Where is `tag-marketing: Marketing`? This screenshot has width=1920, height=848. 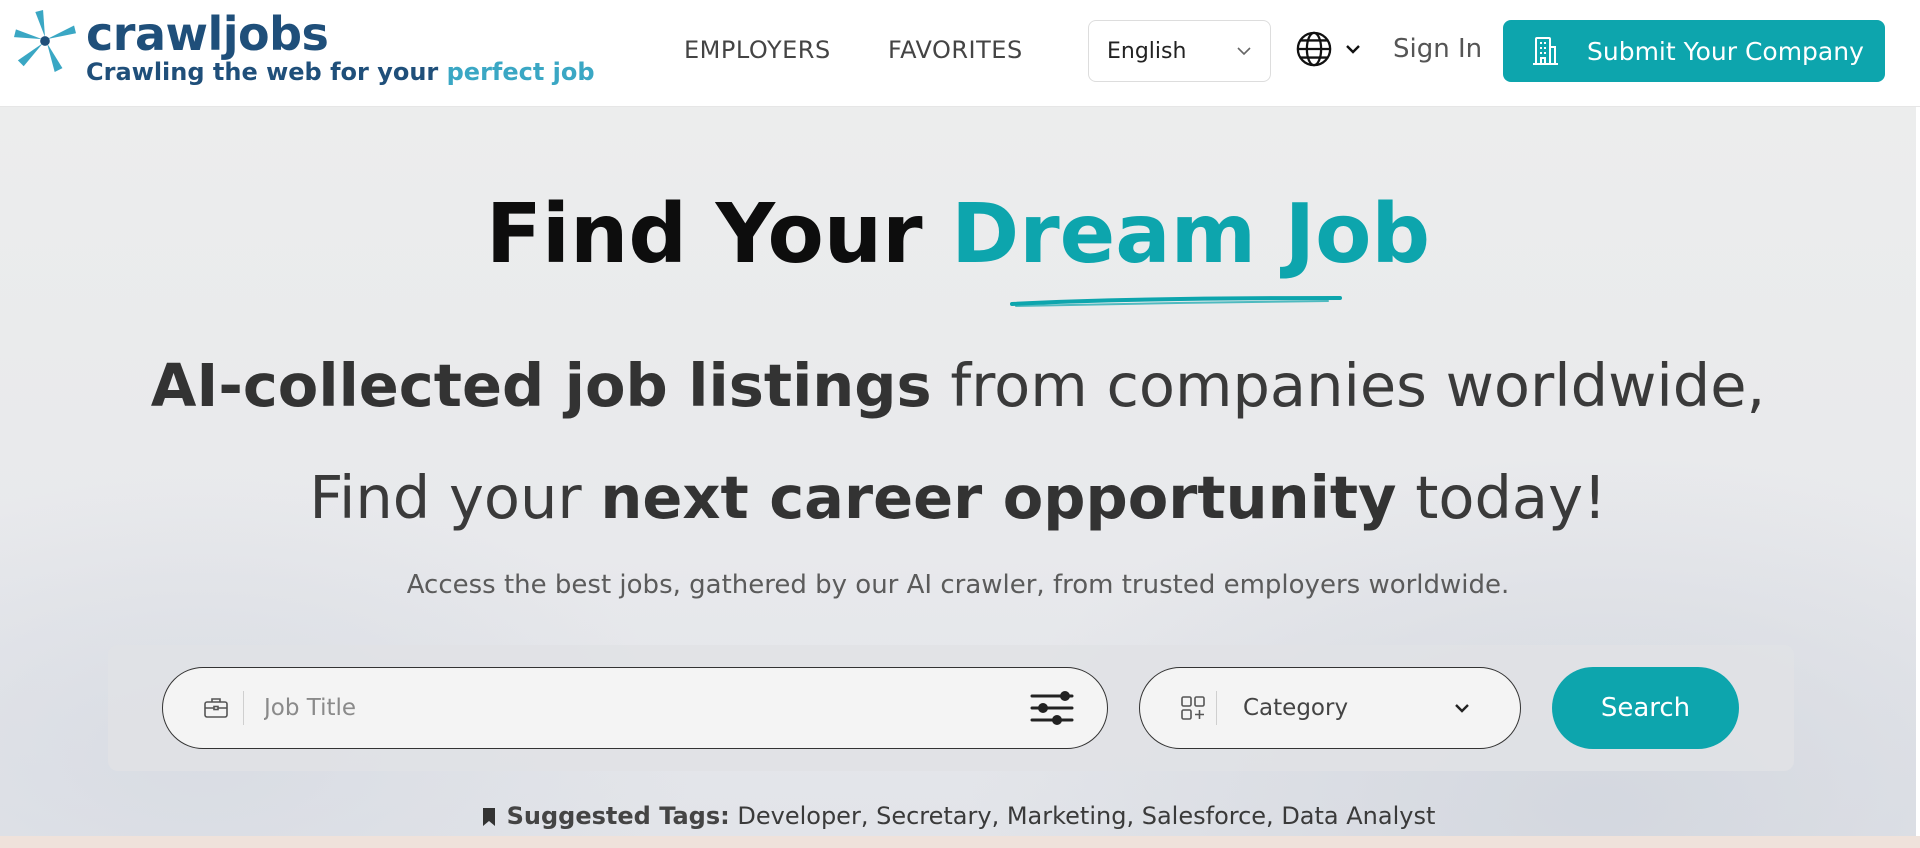 tag-marketing: Marketing is located at coordinates (1067, 816).